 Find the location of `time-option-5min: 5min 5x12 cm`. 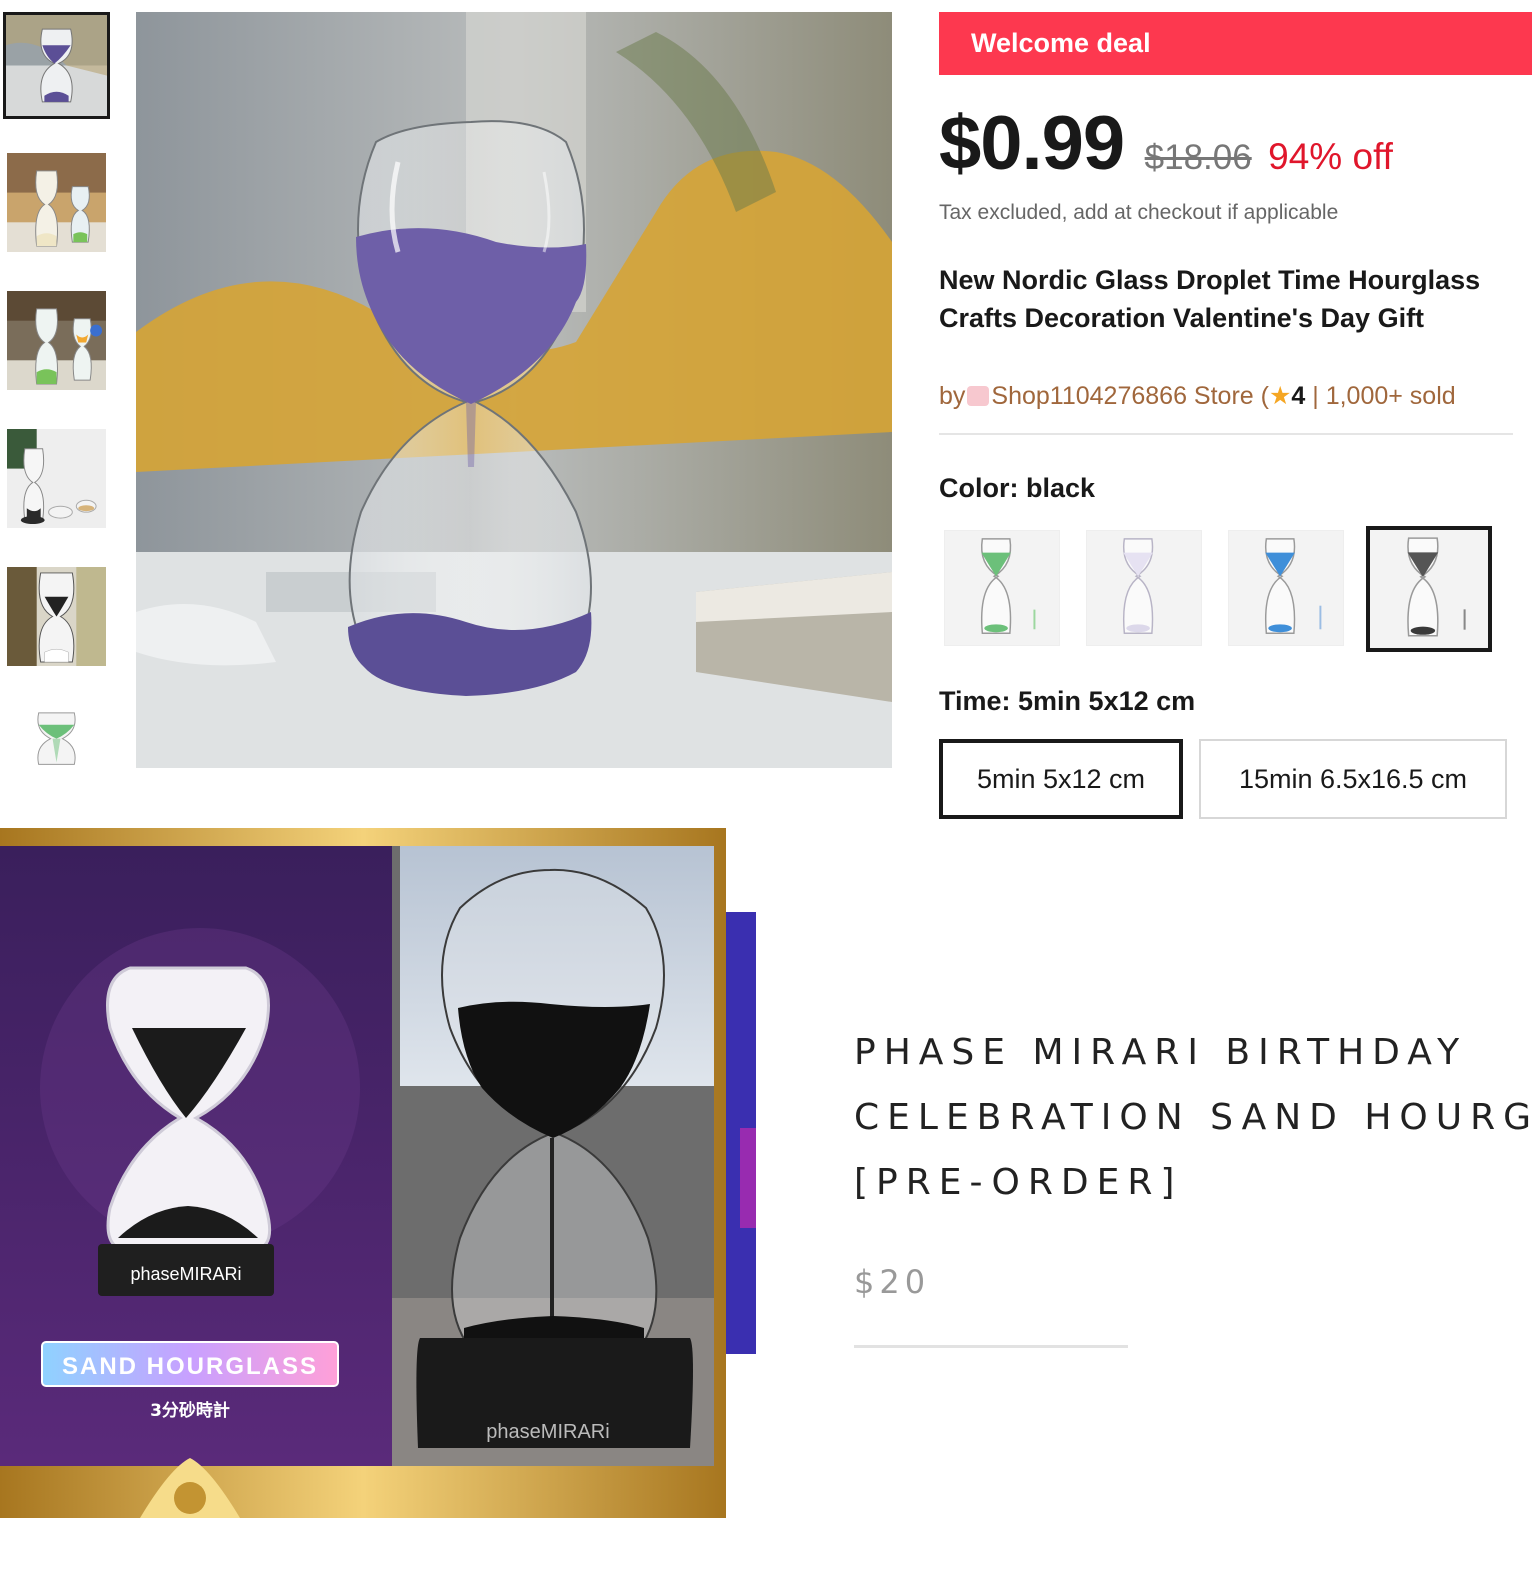

time-option-5min: 5min 5x12 cm is located at coordinates (1061, 779).